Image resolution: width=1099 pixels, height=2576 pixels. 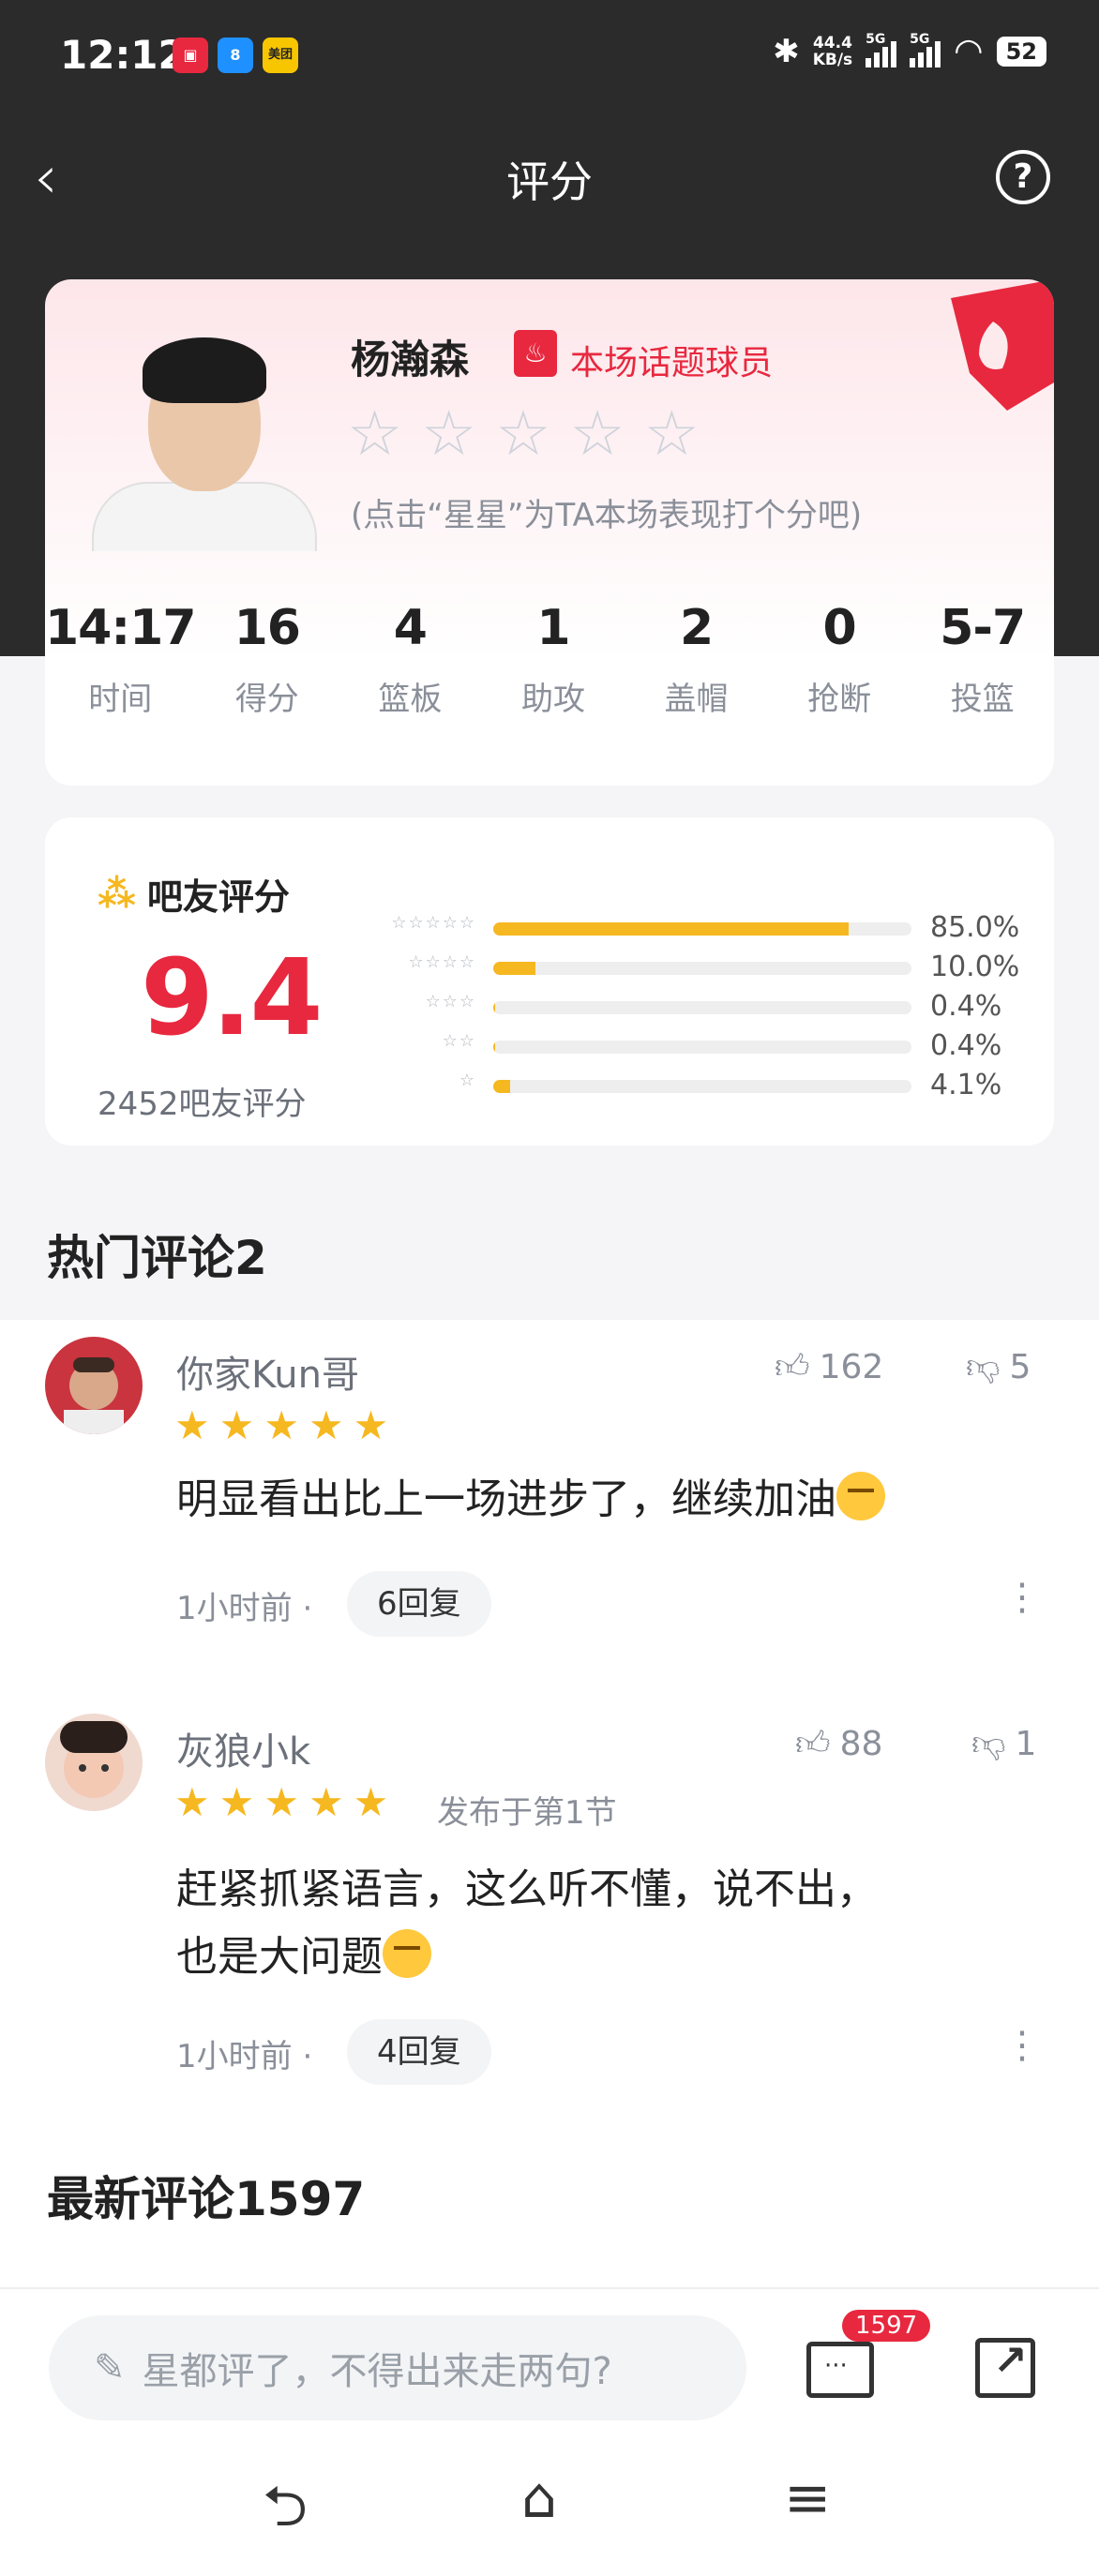 What do you see at coordinates (988, 1744) in the screenshot?
I see `thumbs-down-icon: 👎︎` at bounding box center [988, 1744].